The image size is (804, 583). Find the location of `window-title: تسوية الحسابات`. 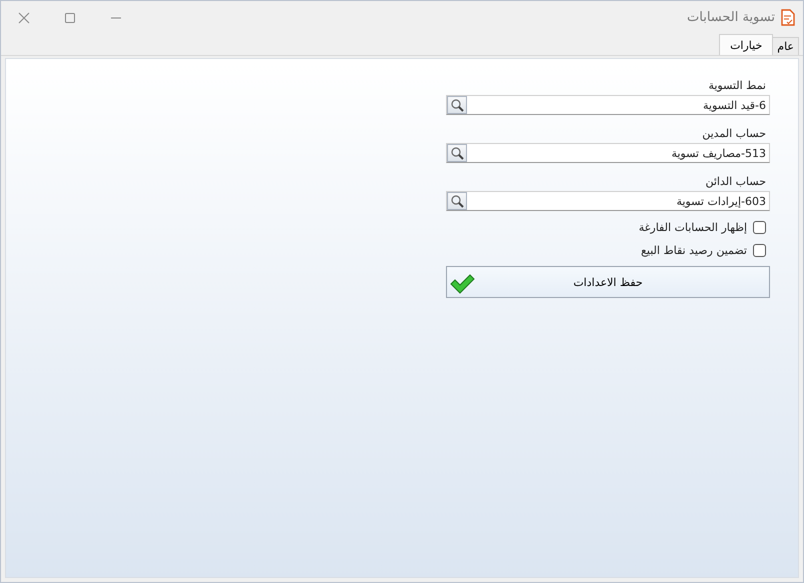

window-title: تسوية الحسابات is located at coordinates (731, 17).